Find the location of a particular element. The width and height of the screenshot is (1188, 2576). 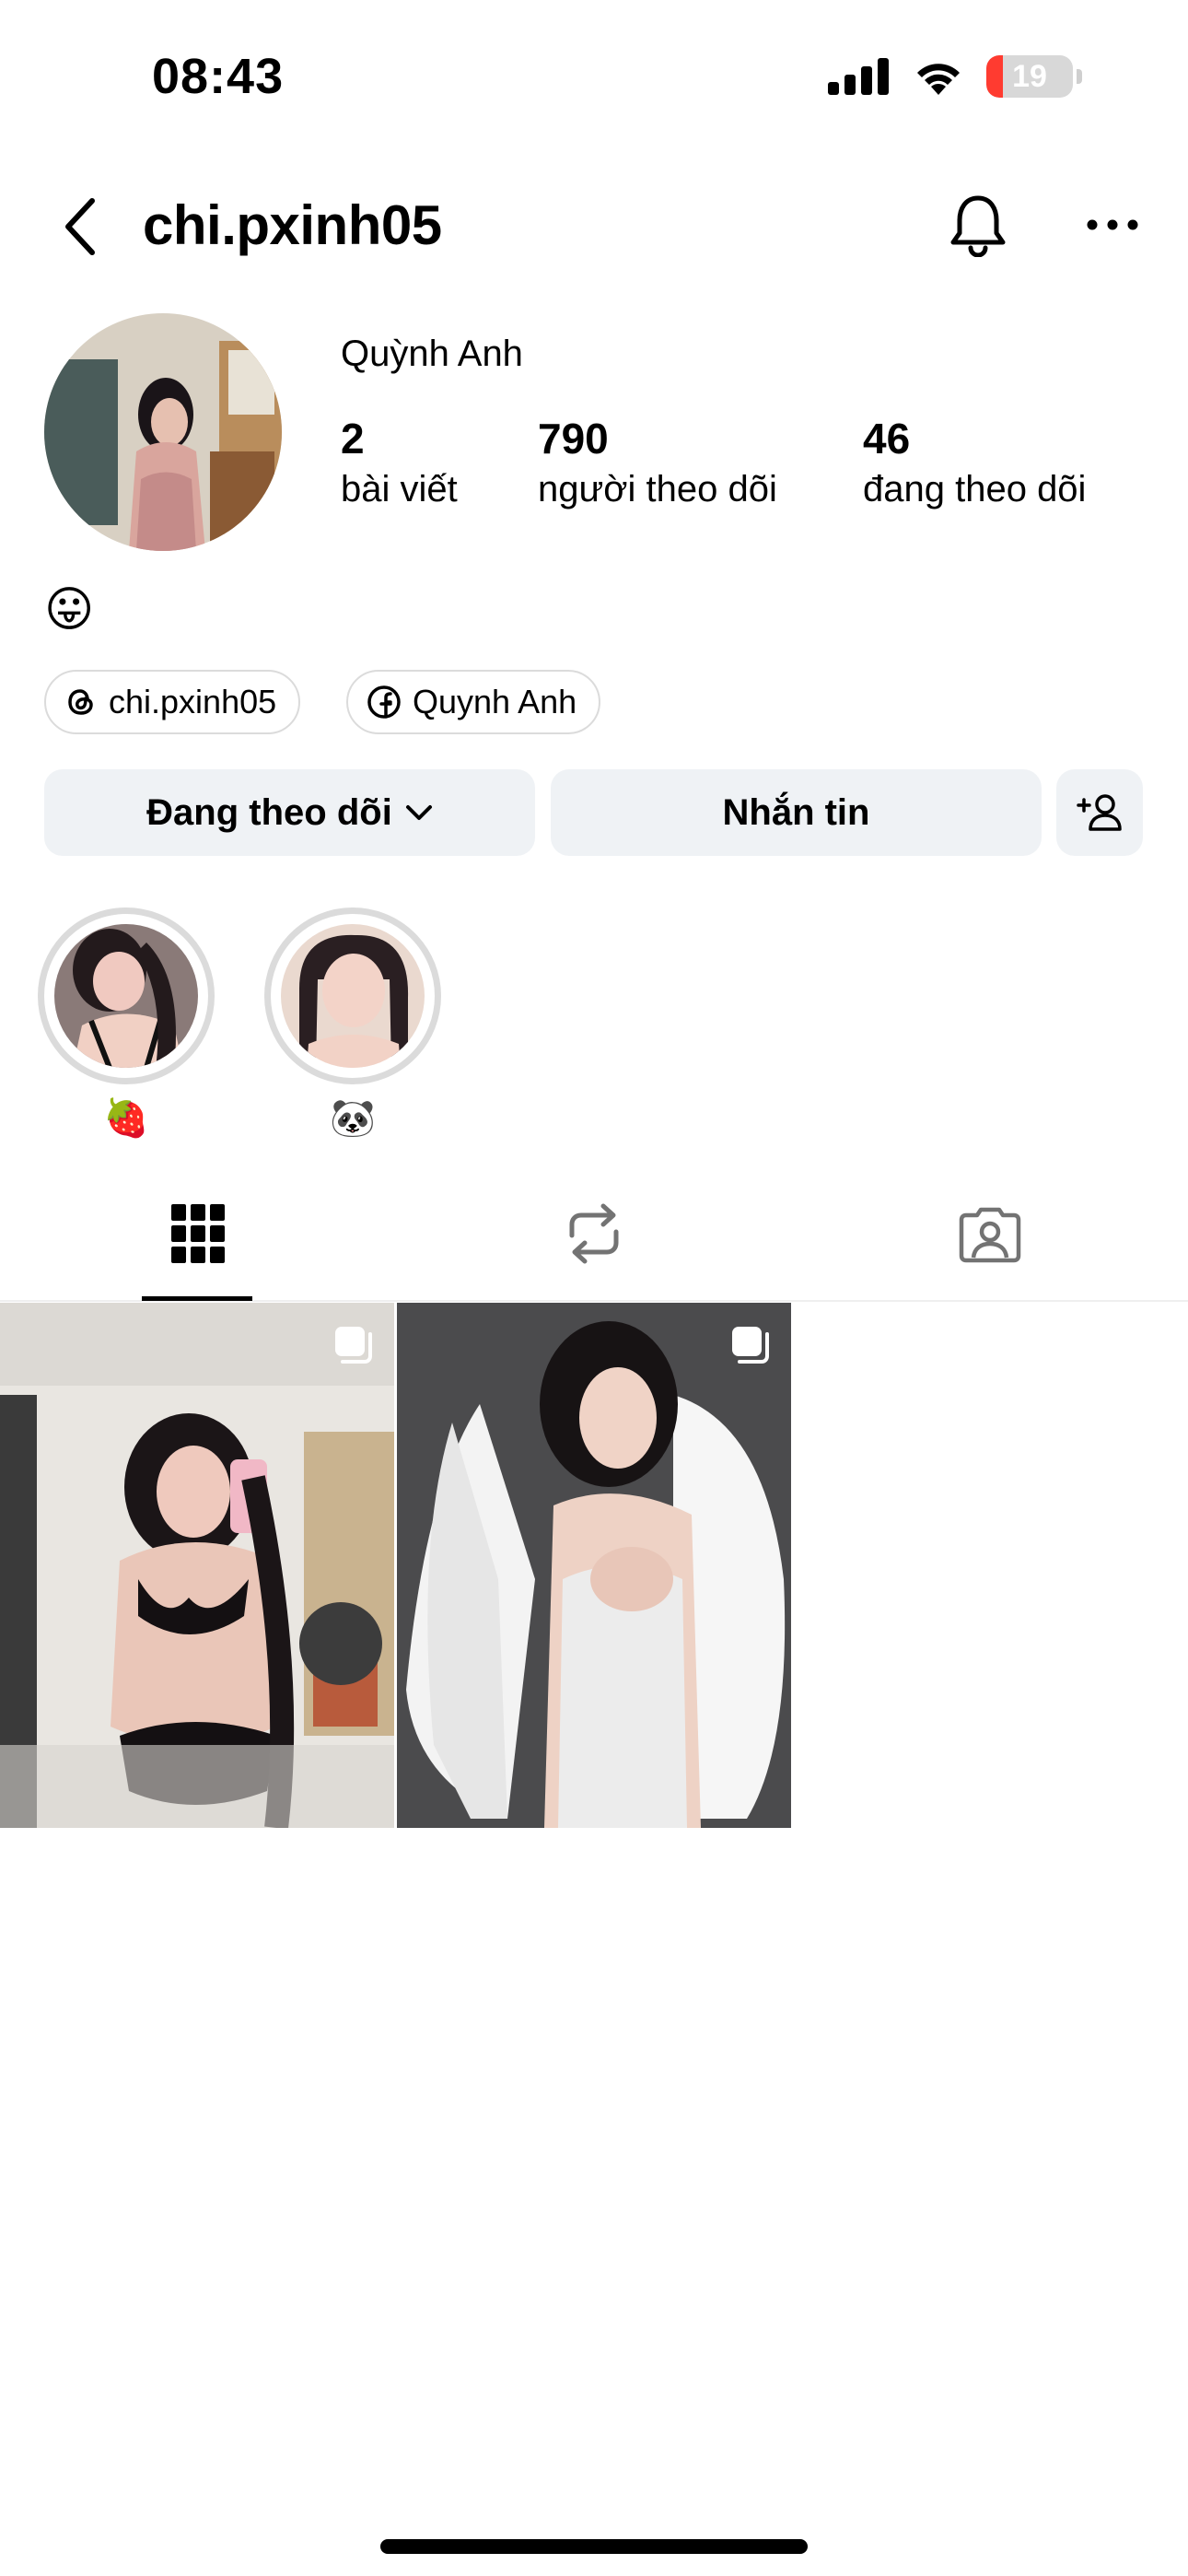

following-button: Đang theo dõi is located at coordinates (289, 812).